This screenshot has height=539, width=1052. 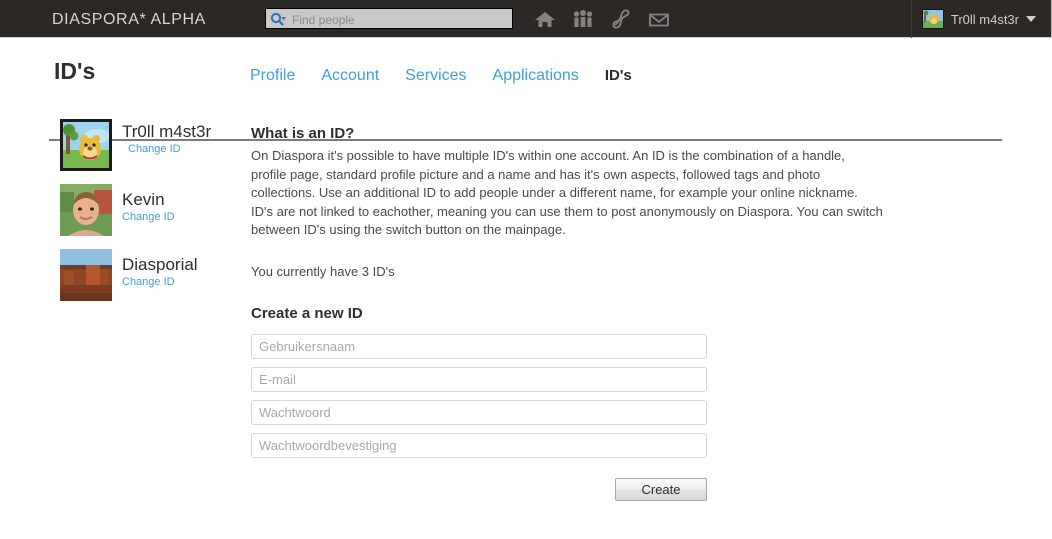 What do you see at coordinates (583, 19) in the screenshot?
I see `contacts-icon` at bounding box center [583, 19].